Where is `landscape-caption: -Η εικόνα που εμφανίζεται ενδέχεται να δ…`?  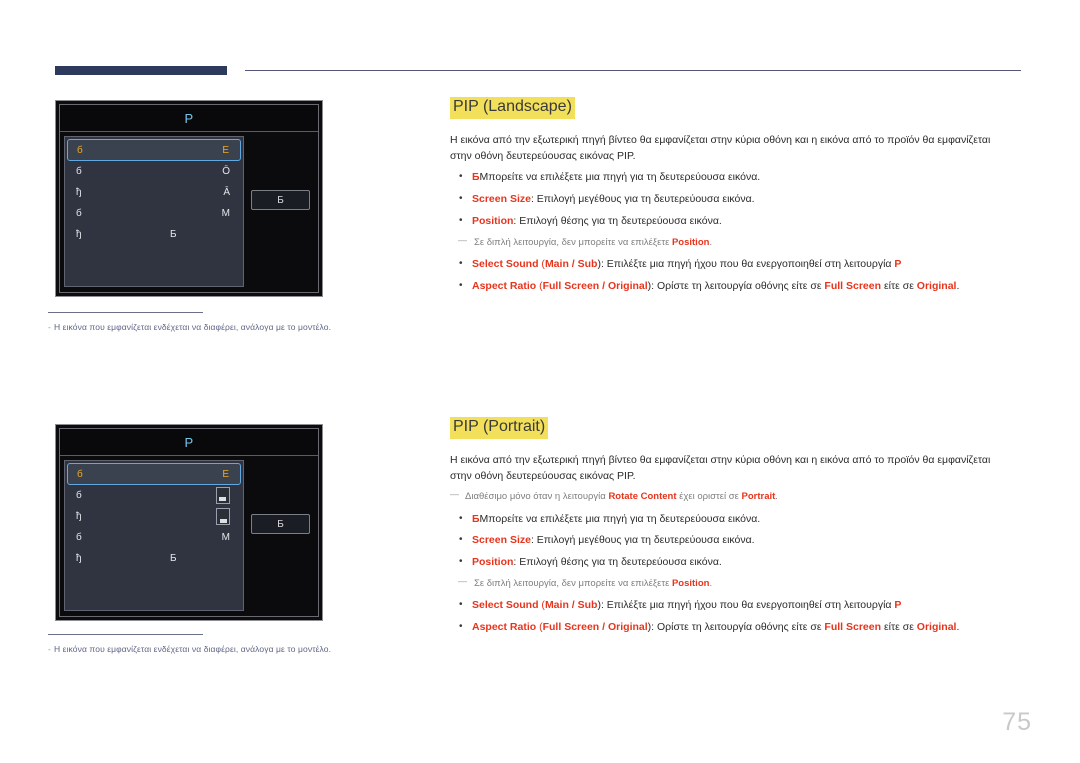
landscape-caption: -Η εικόνα που εμφανίζεται ενδέχεται να δ… is located at coordinates (238, 322).